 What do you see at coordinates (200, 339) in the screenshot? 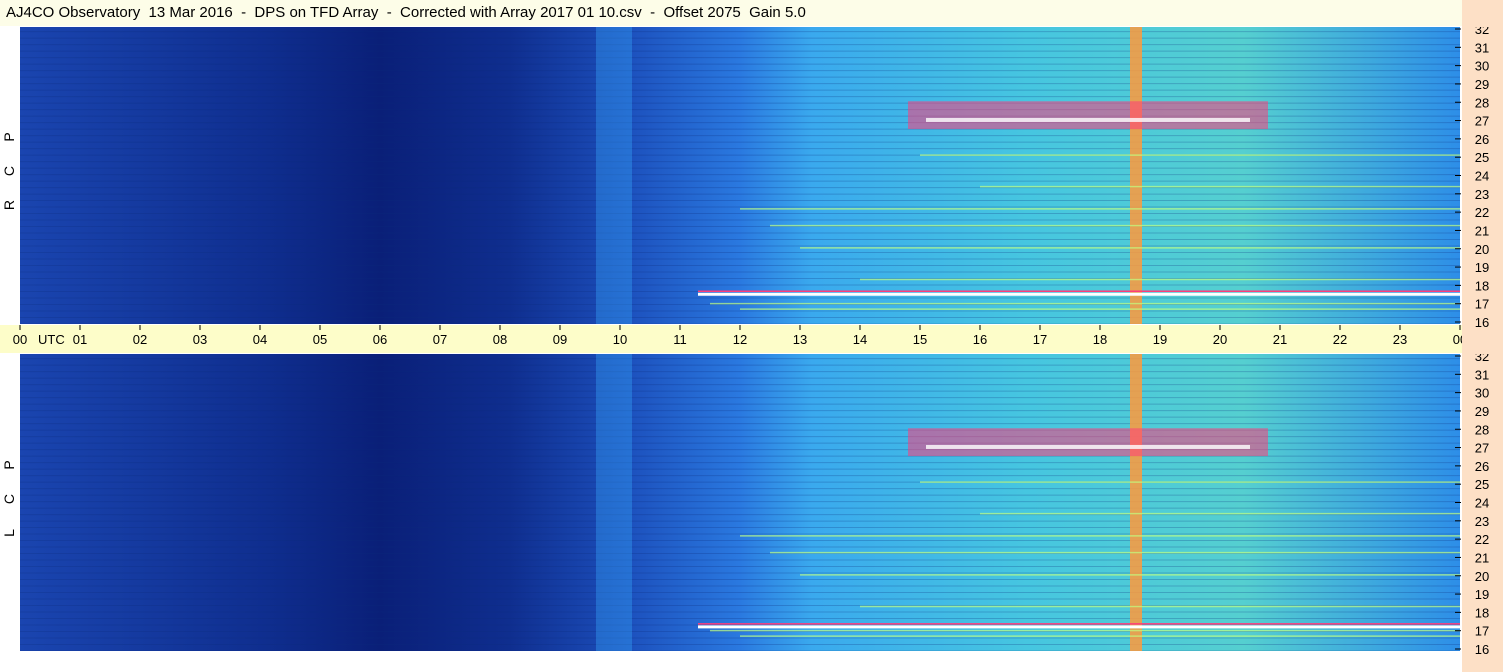
I see `utc-tick-label: 03` at bounding box center [200, 339].